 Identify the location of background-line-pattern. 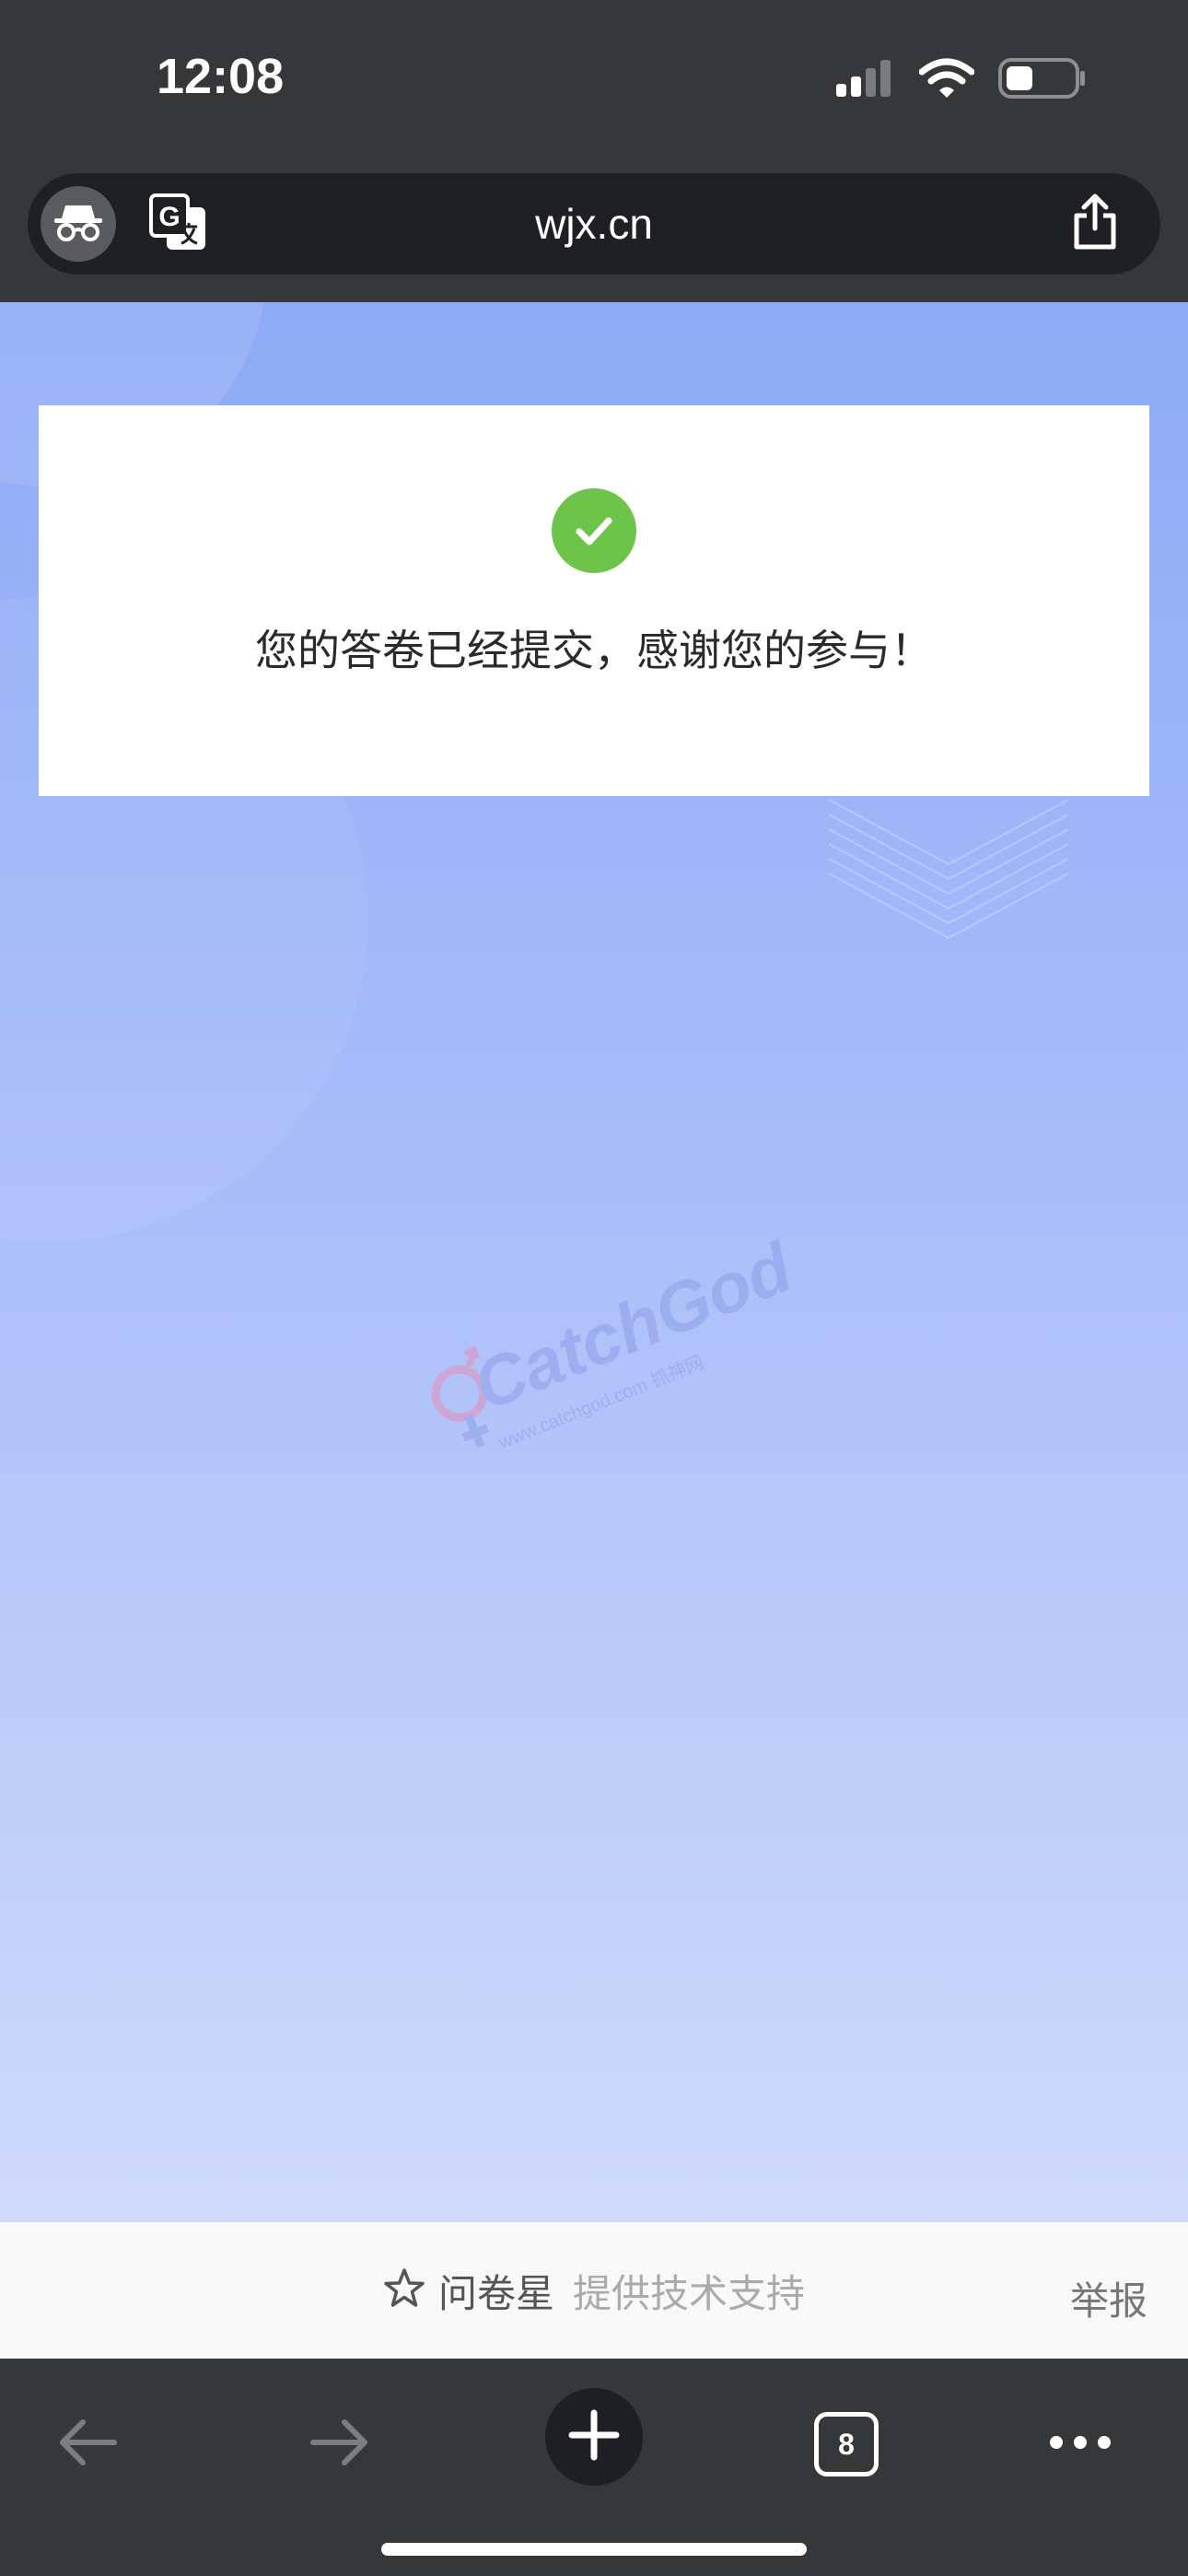
(948, 869).